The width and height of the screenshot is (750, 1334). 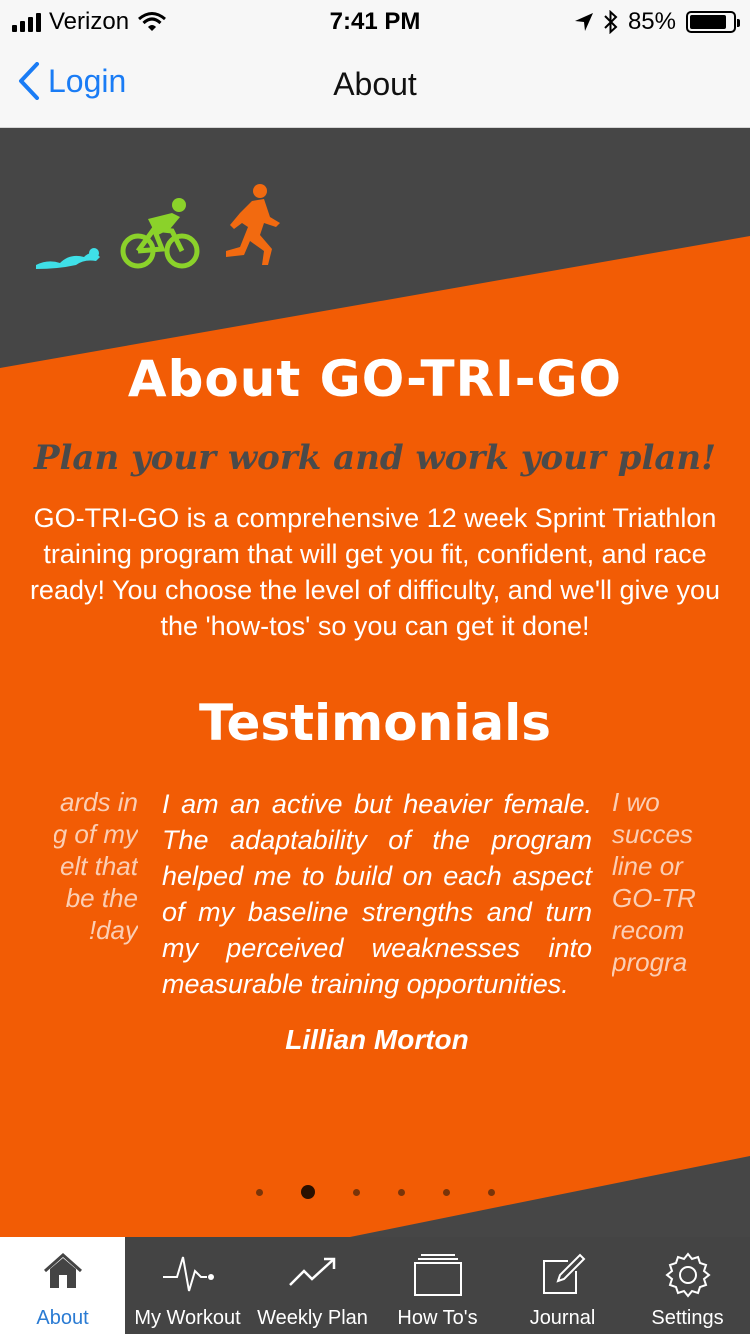 I want to click on previous-testimonial-card: ards in g of my elt that be the day!, so click(x=96, y=866).